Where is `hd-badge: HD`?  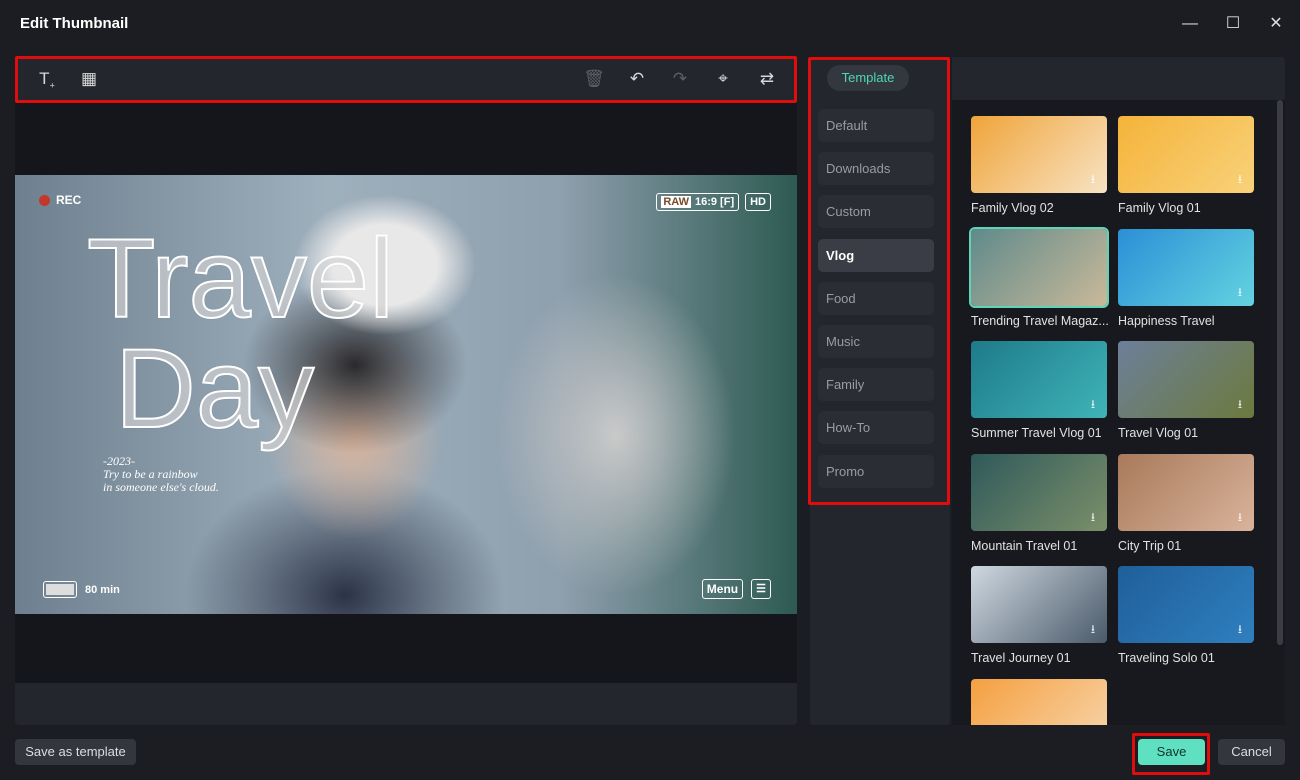 hd-badge: HD is located at coordinates (758, 202).